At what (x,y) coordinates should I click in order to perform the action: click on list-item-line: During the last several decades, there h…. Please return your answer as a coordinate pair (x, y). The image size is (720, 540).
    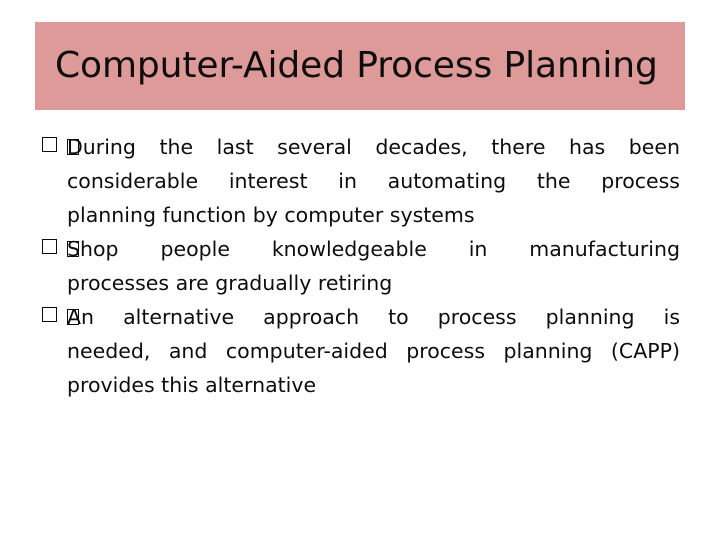
    Looking at the image, I should click on (373, 147).